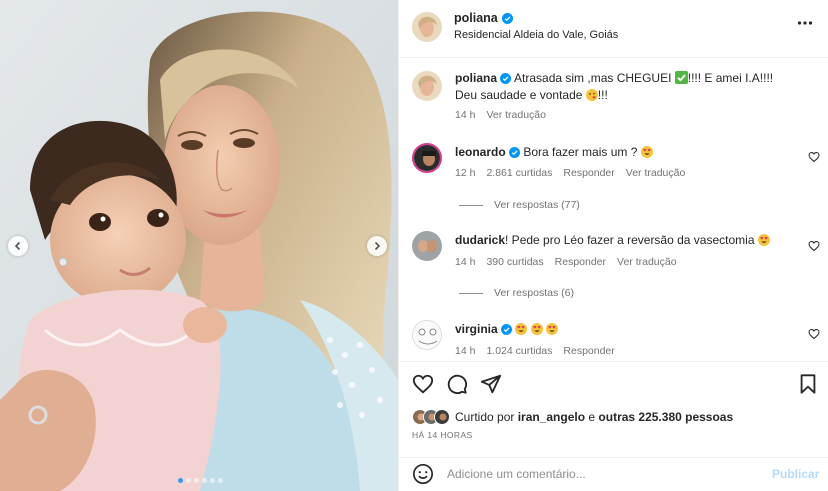 Image resolution: width=828 pixels, height=491 pixels. I want to click on comment-text: leonardo Bora fazer mais um ?, so click(627, 152).